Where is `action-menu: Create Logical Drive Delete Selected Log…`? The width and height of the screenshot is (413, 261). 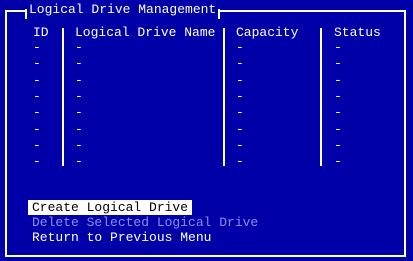 action-menu: Create Logical Drive Delete Selected Log… is located at coordinates (145, 222).